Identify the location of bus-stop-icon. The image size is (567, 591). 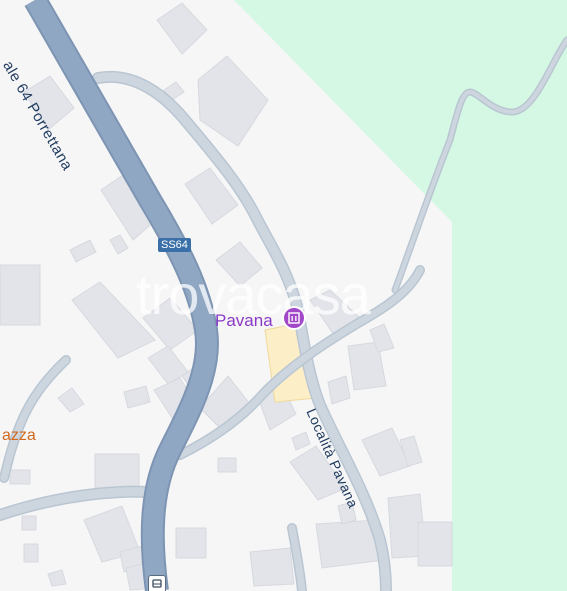
(157, 583).